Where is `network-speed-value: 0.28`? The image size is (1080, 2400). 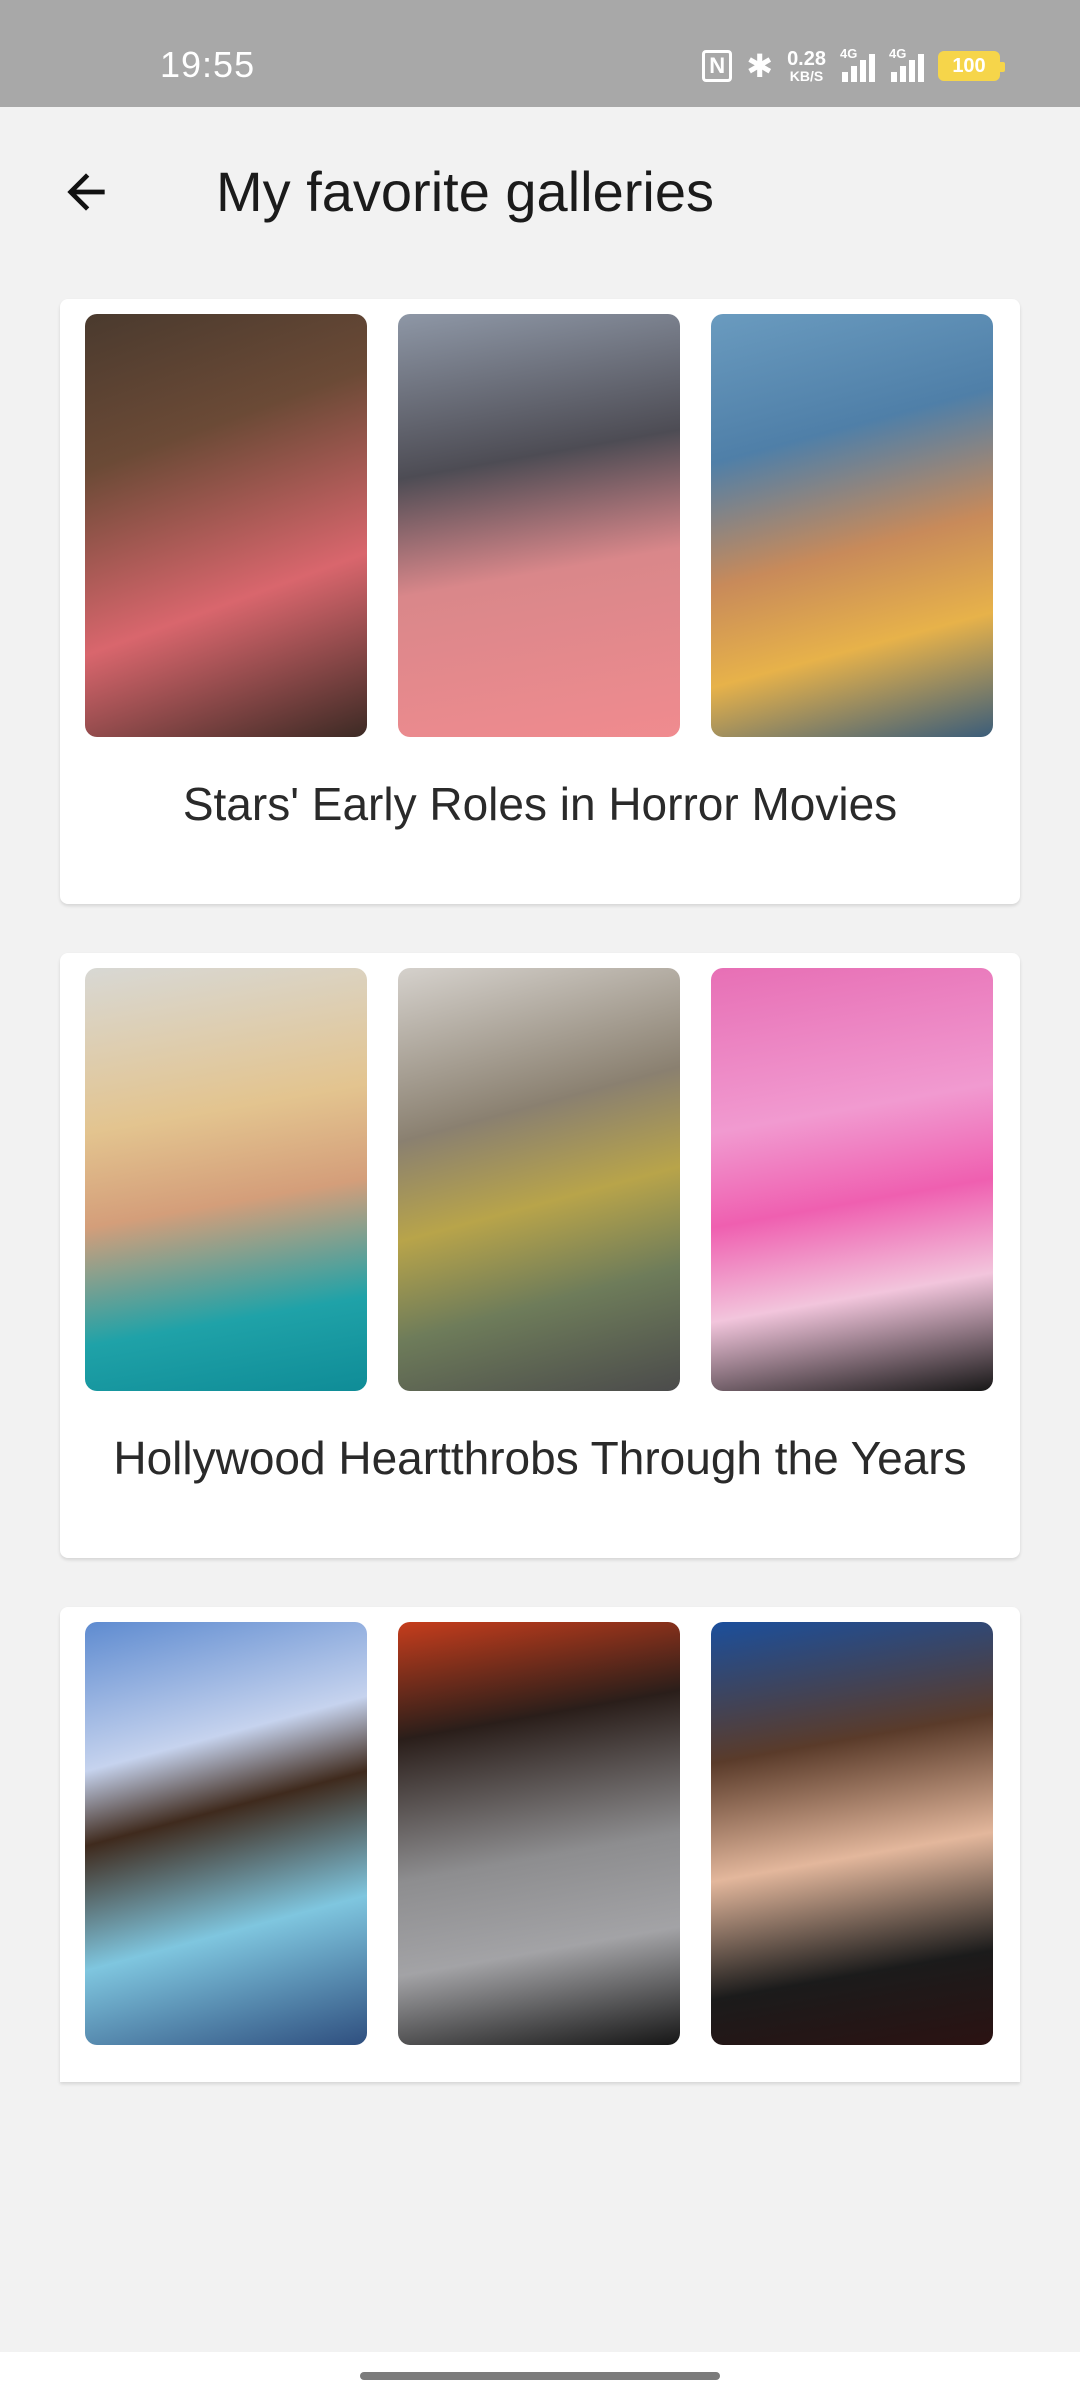 network-speed-value: 0.28 is located at coordinates (806, 59).